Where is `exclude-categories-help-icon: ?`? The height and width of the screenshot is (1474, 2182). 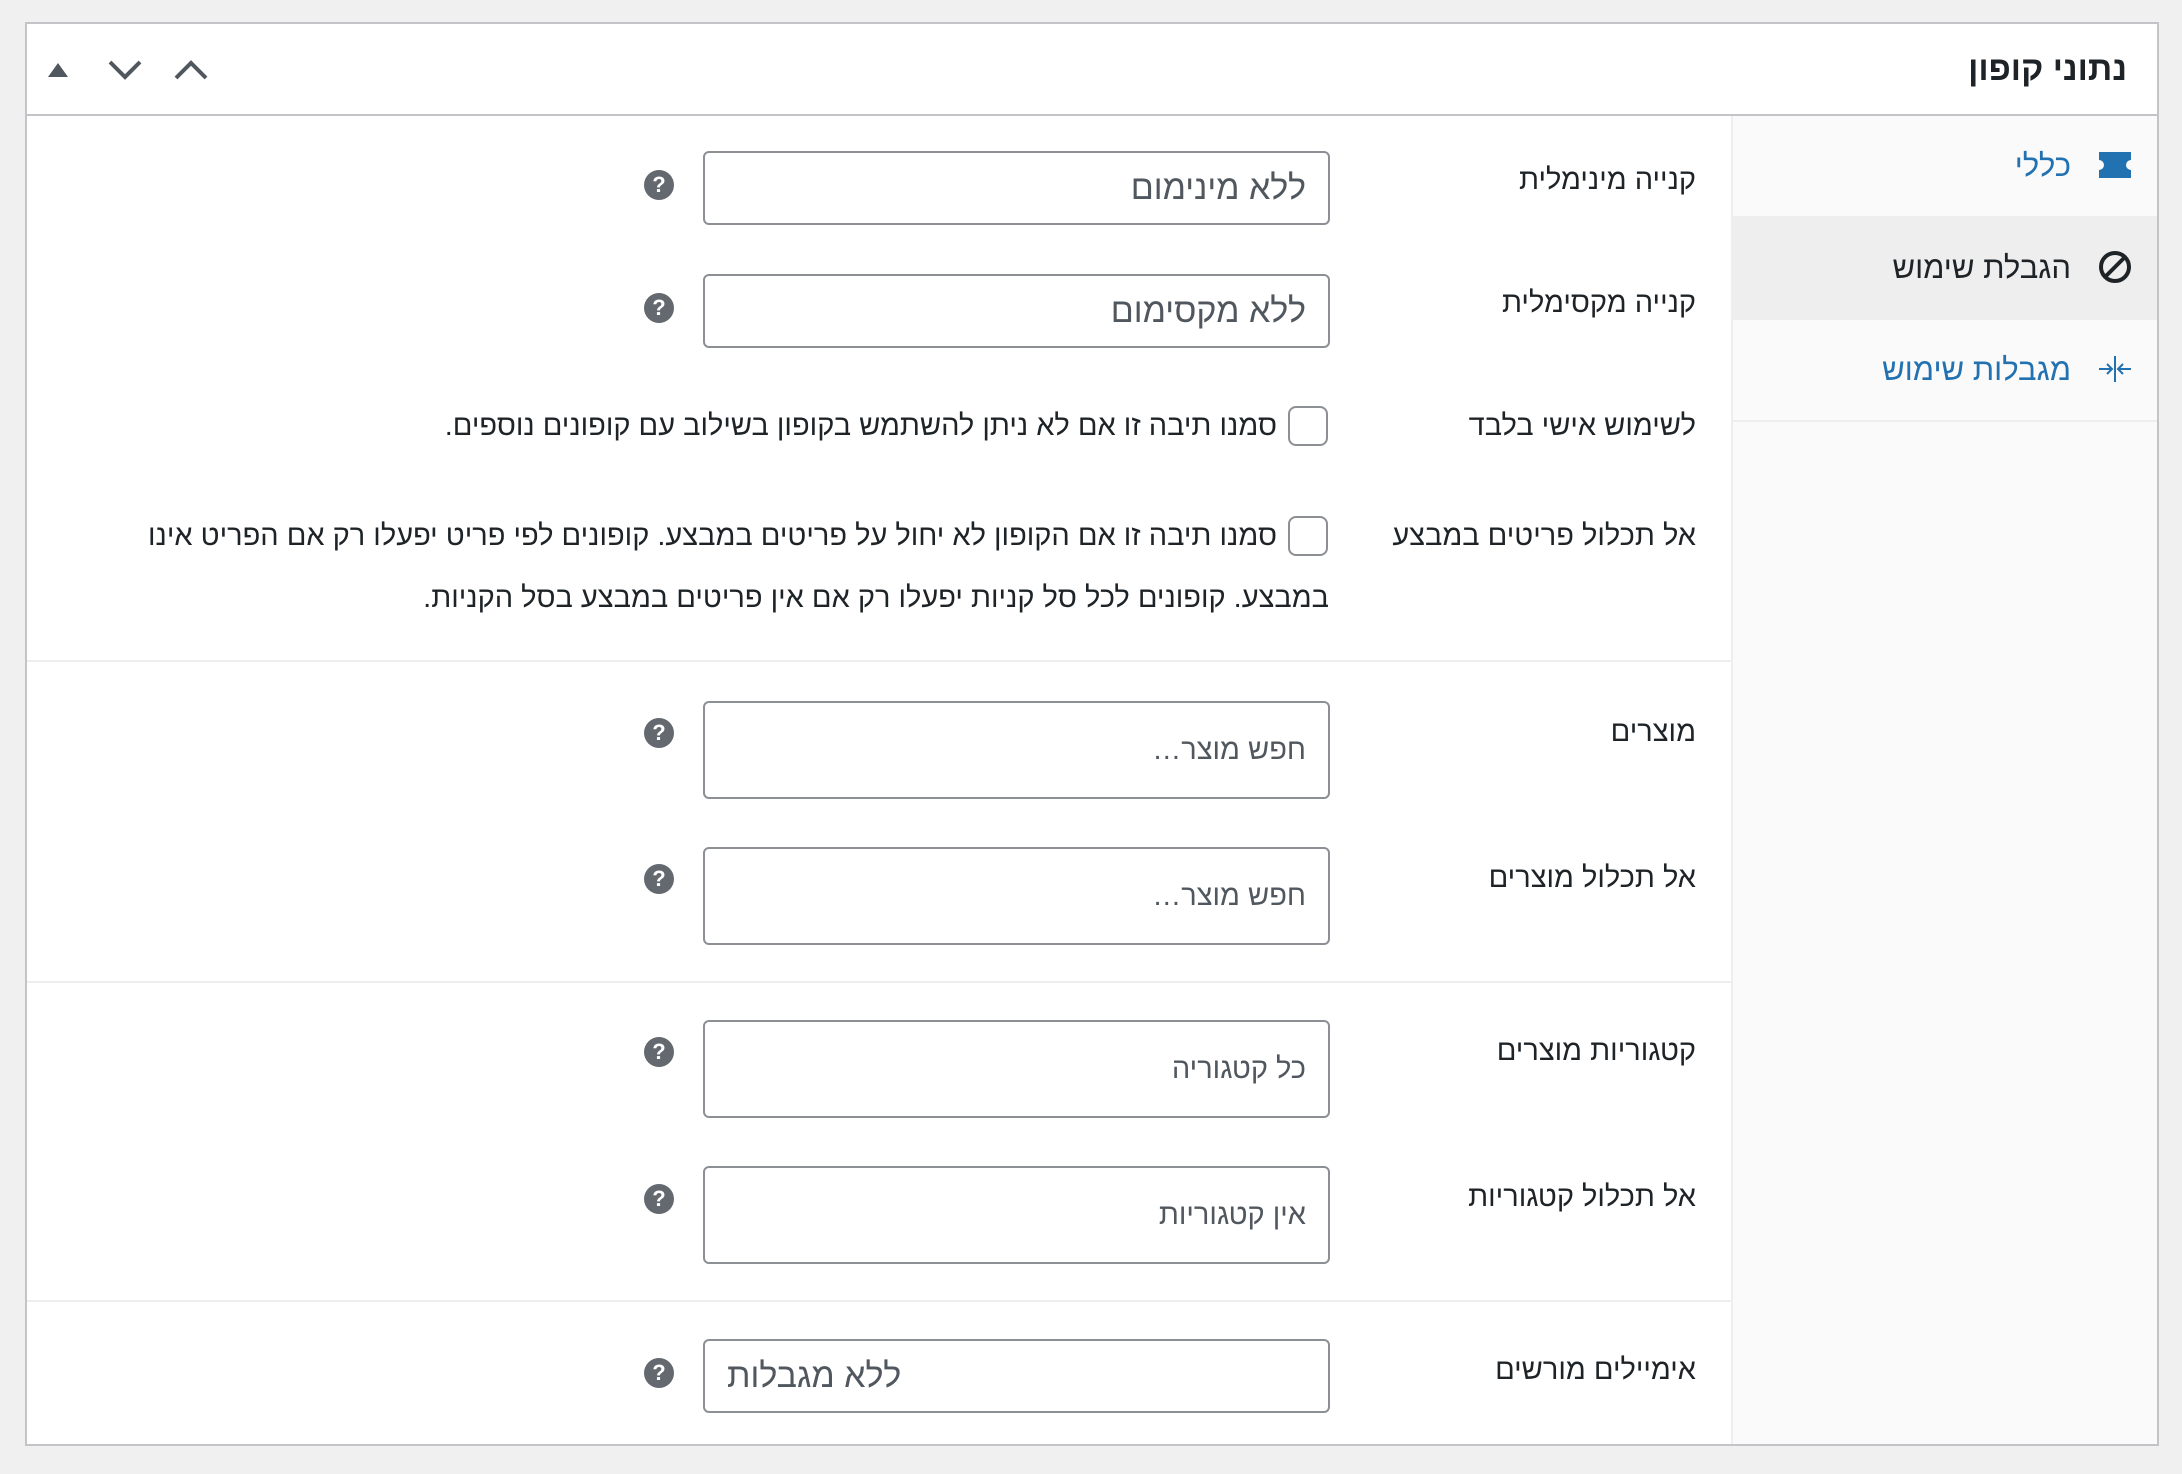
exclude-categories-help-icon: ? is located at coordinates (659, 1199).